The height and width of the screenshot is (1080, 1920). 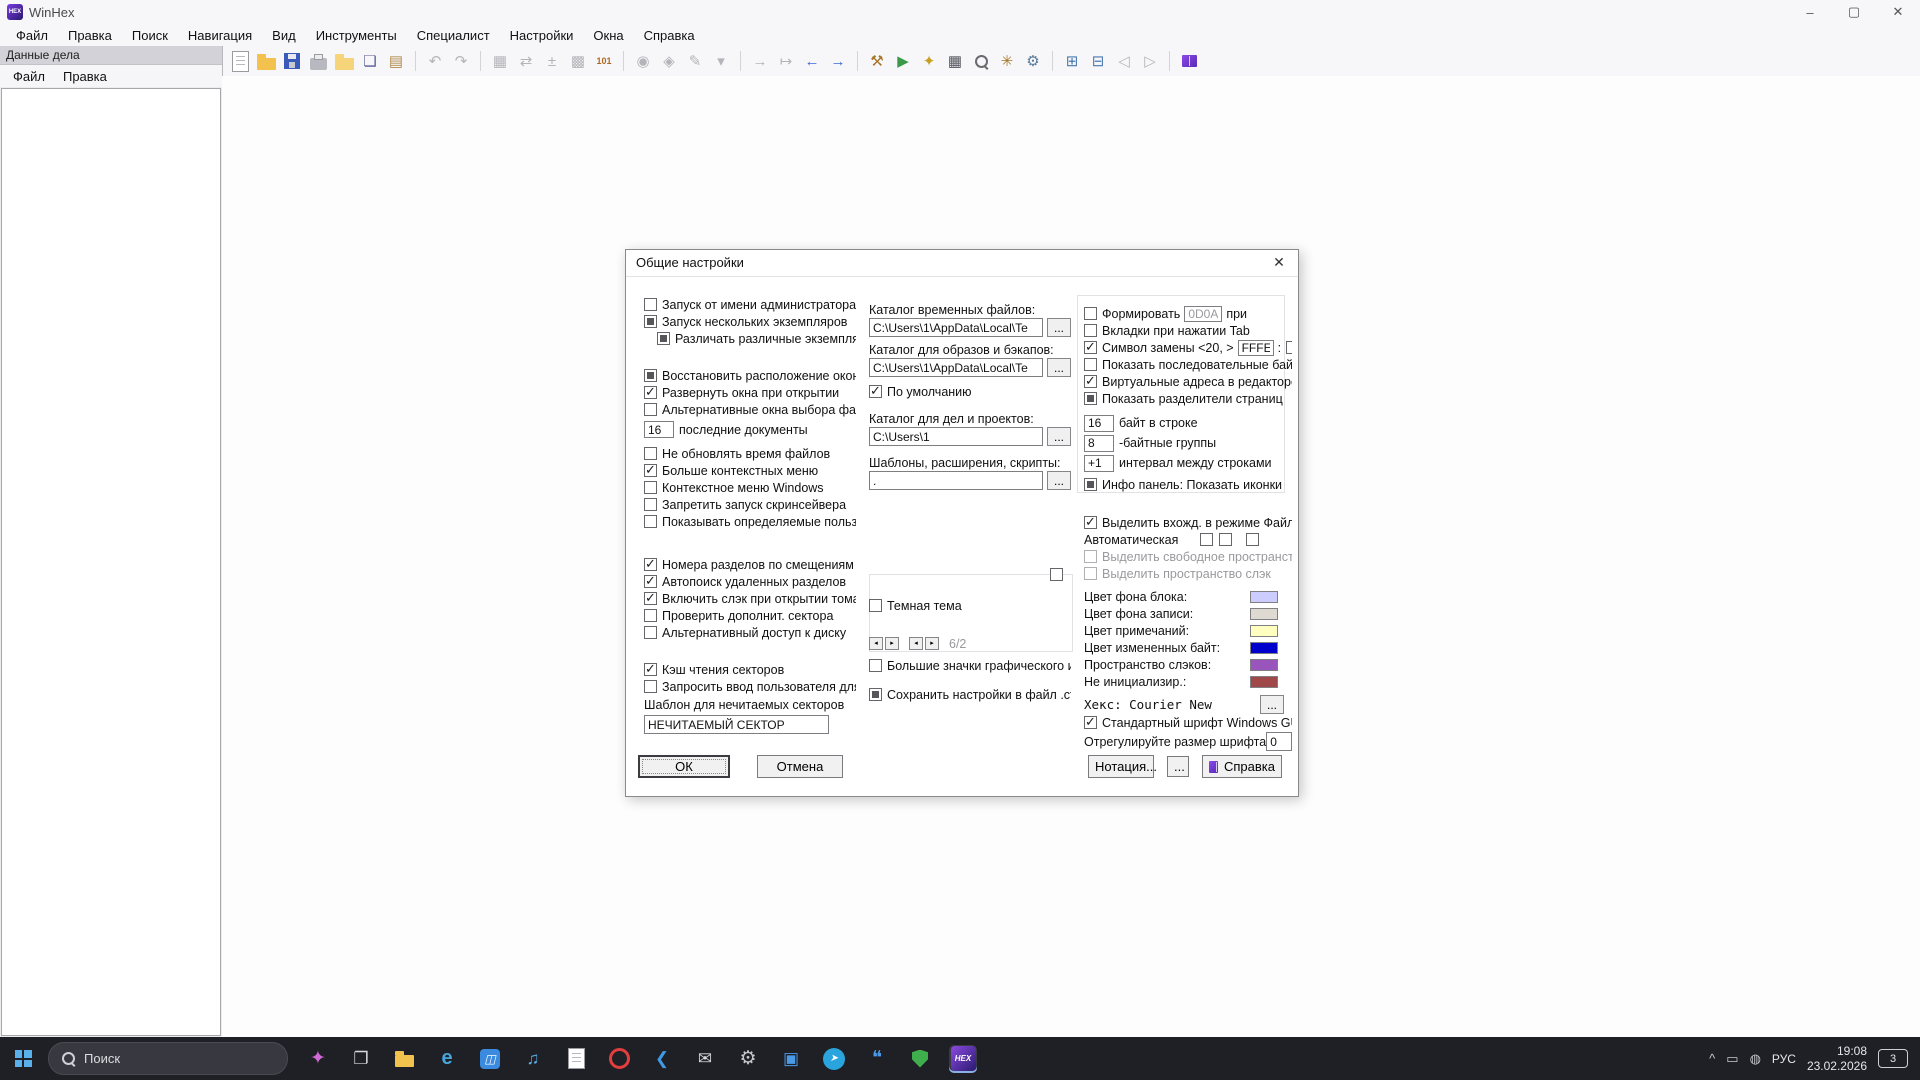 I want to click on default-folder-checkbox, so click(x=875, y=391).